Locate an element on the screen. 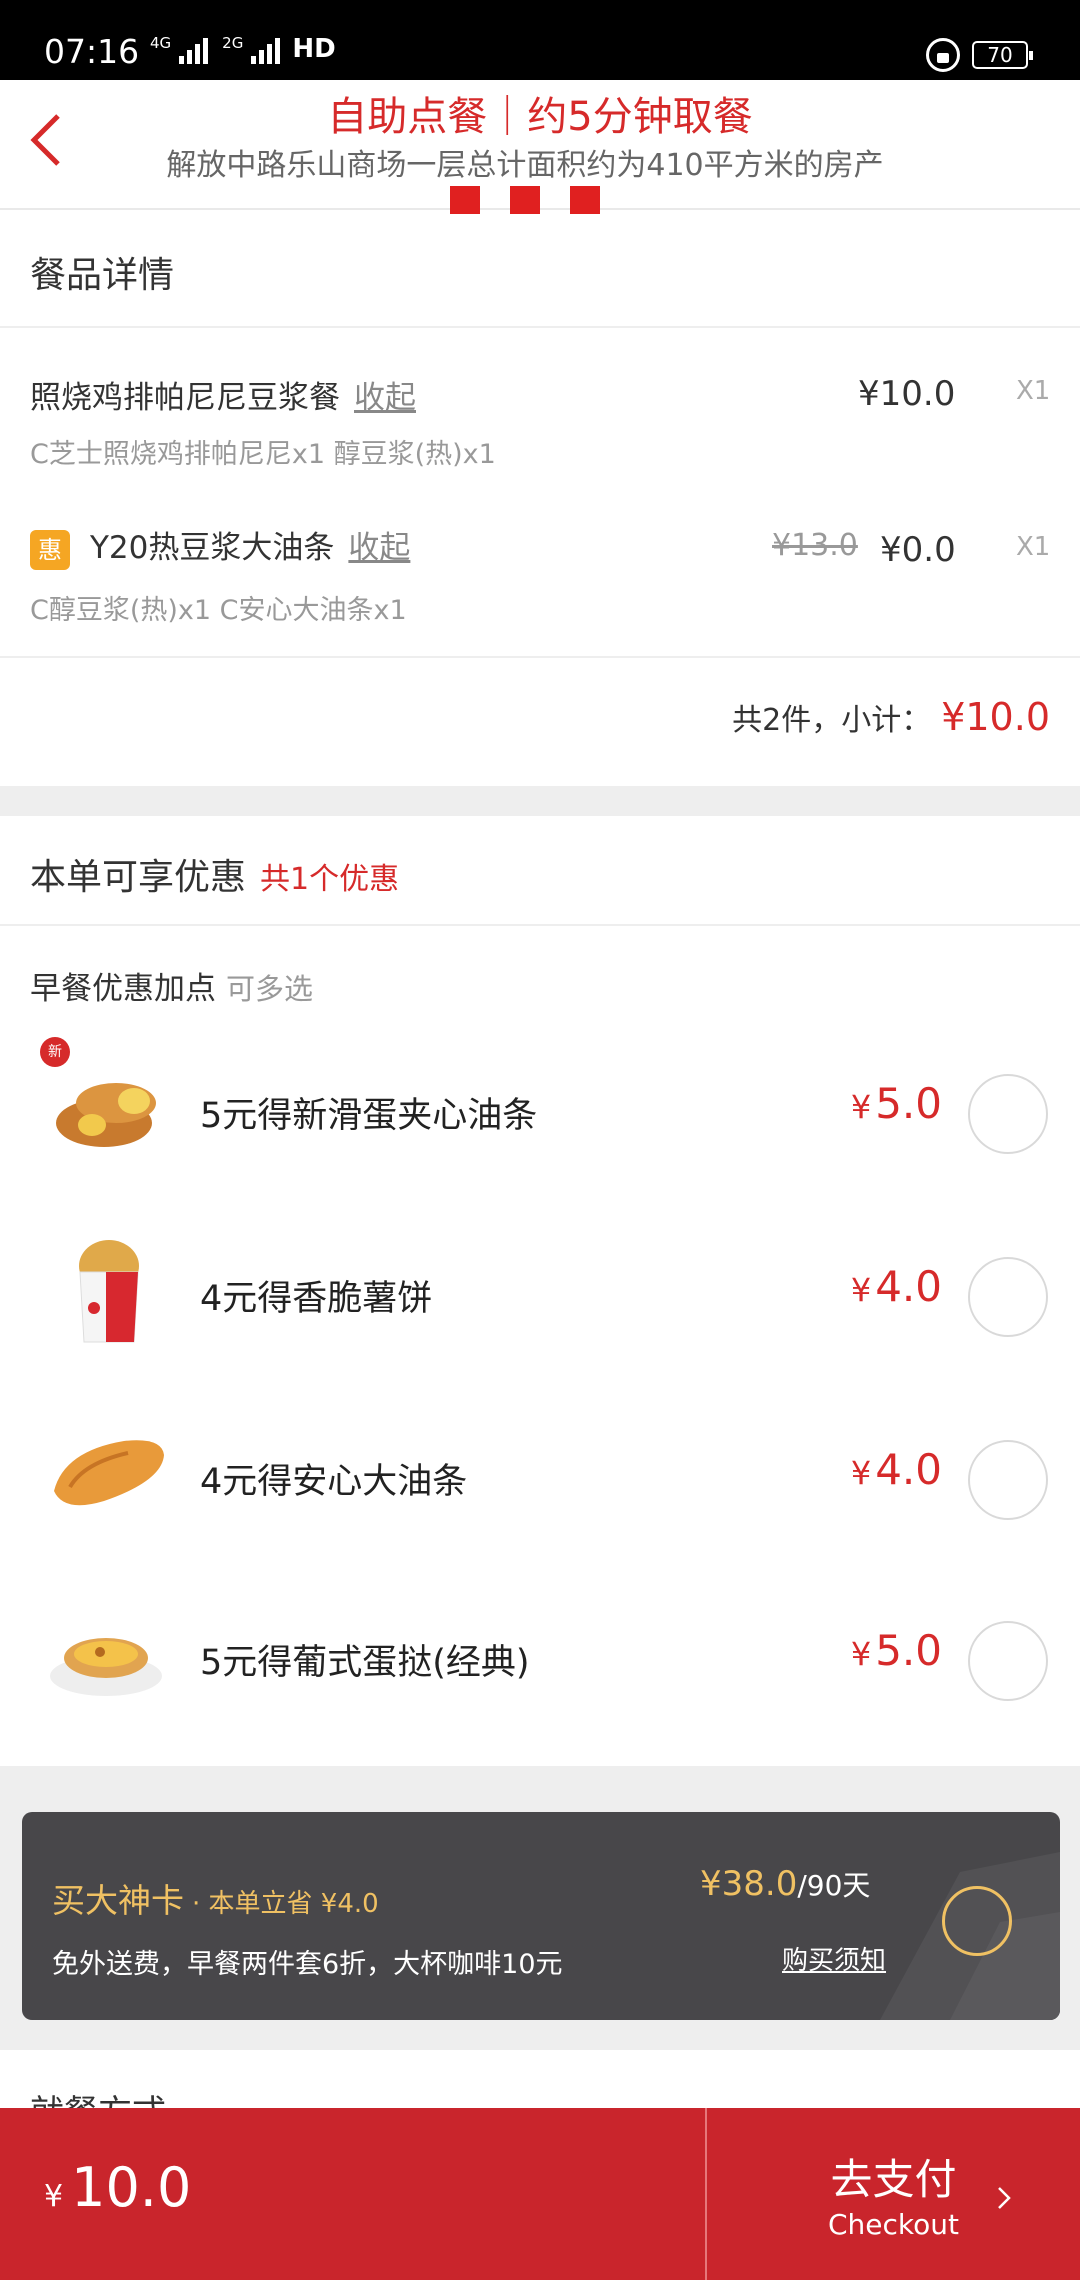 The height and width of the screenshot is (2280, 1080). network-2g-label: 2G is located at coordinates (233, 43).